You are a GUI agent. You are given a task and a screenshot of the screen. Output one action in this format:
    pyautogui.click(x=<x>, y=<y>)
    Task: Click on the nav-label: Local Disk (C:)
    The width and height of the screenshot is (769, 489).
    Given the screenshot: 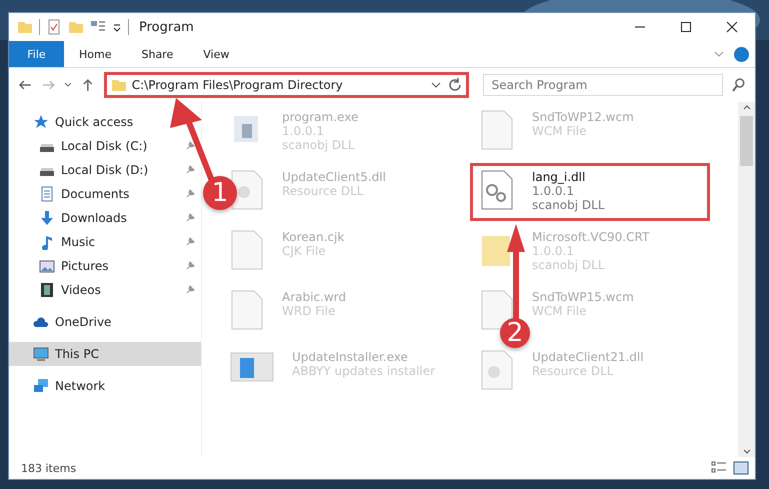 What is the action you would take?
    pyautogui.click(x=104, y=146)
    